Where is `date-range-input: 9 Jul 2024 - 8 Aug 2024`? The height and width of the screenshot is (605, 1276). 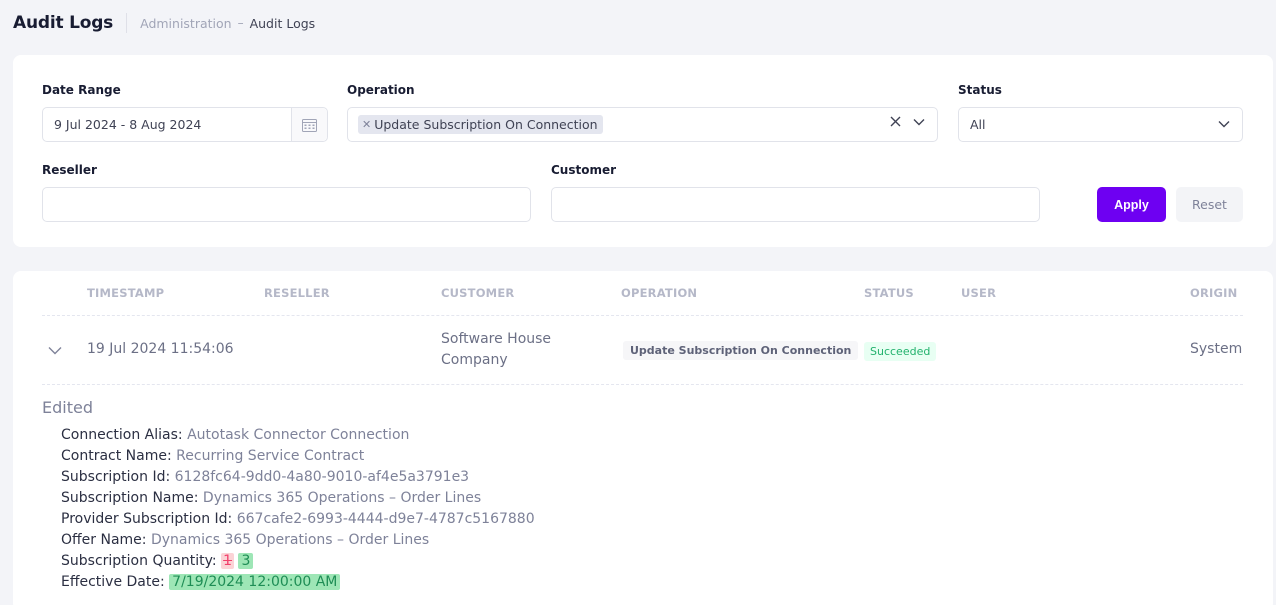 date-range-input: 9 Jul 2024 - 8 Aug 2024 is located at coordinates (185, 124).